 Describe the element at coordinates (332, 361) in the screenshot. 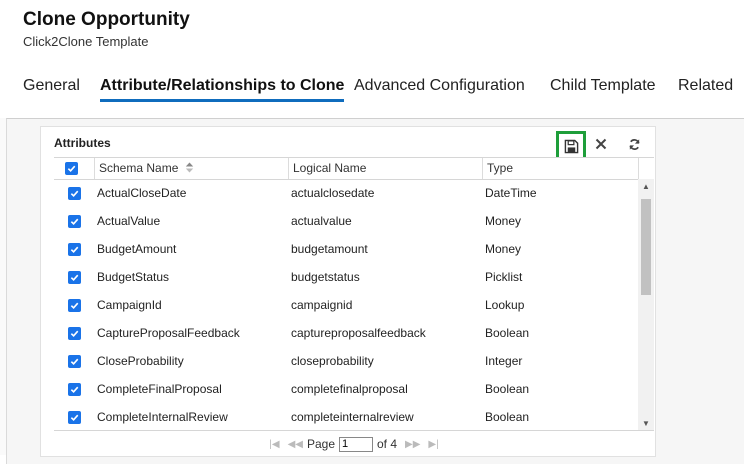

I see `cell-logical-name: closeprobability` at that location.